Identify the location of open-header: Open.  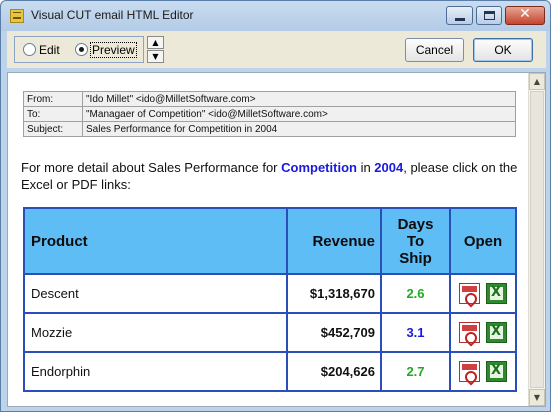
(483, 241).